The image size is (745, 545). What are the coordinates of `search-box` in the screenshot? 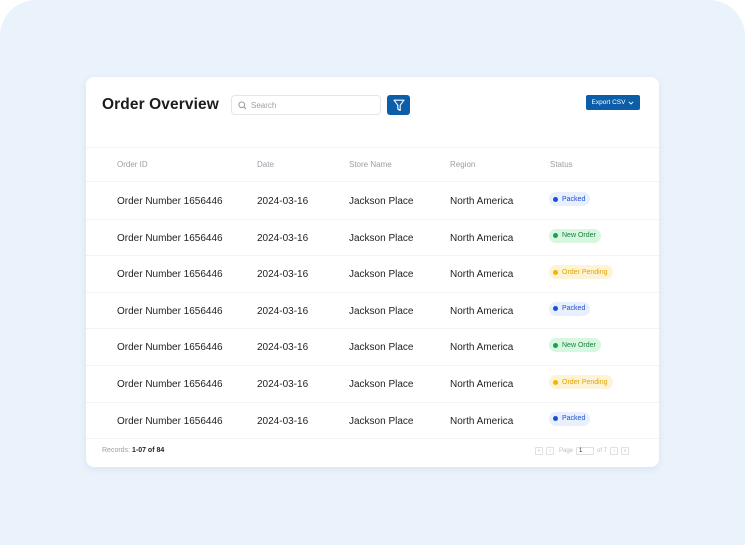 It's located at (306, 105).